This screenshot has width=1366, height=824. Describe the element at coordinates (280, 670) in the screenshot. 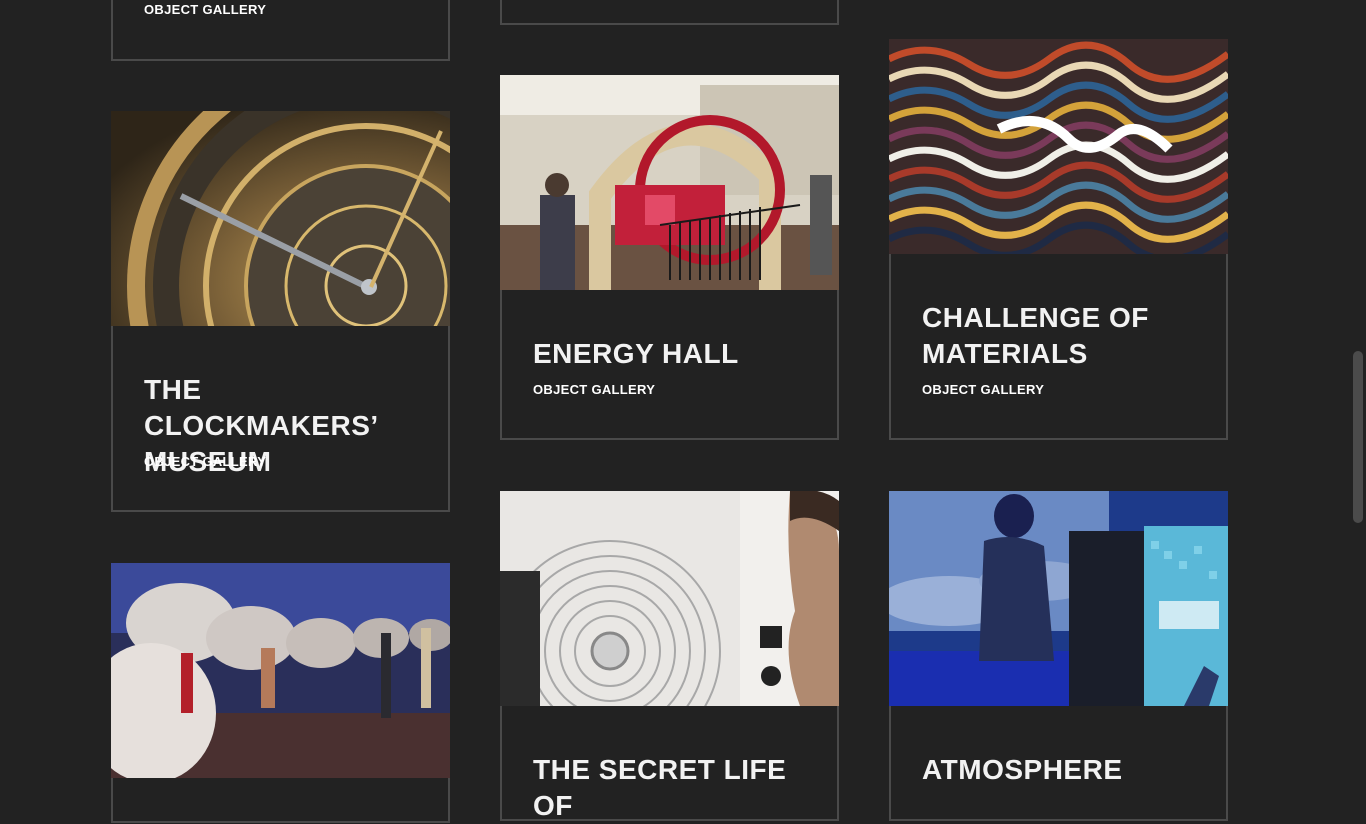

I see `pod-exhibition-image` at that location.